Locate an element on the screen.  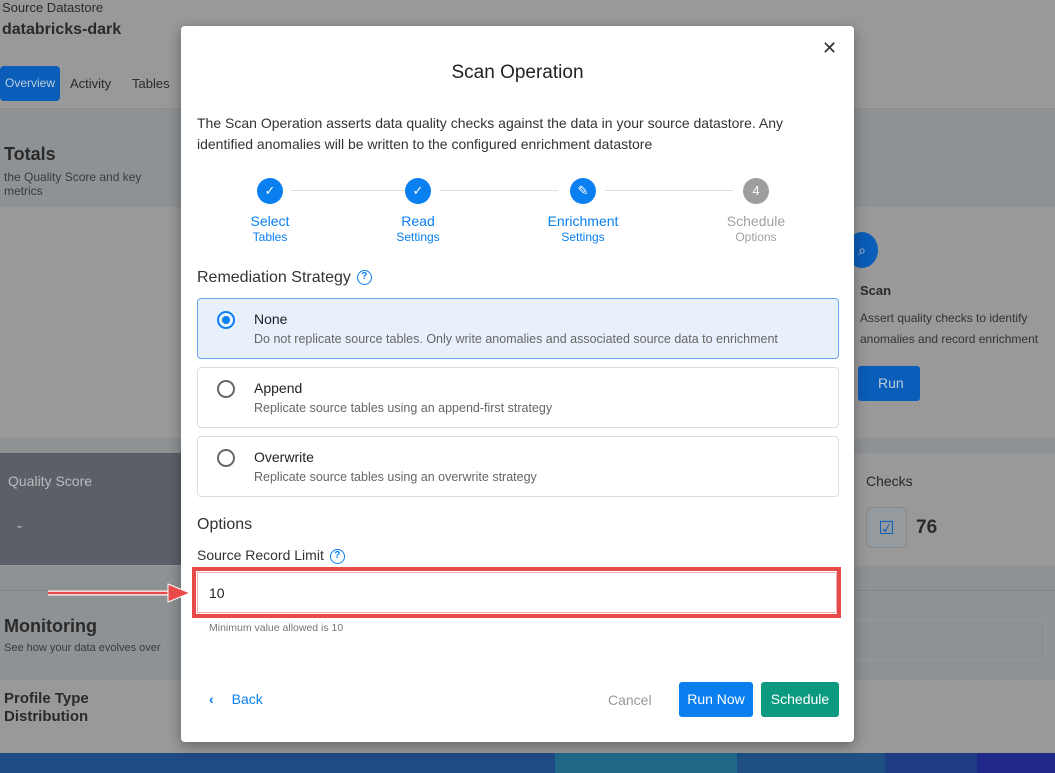
step-read-settings: ✓ Read Settings is located at coordinates (418, 211).